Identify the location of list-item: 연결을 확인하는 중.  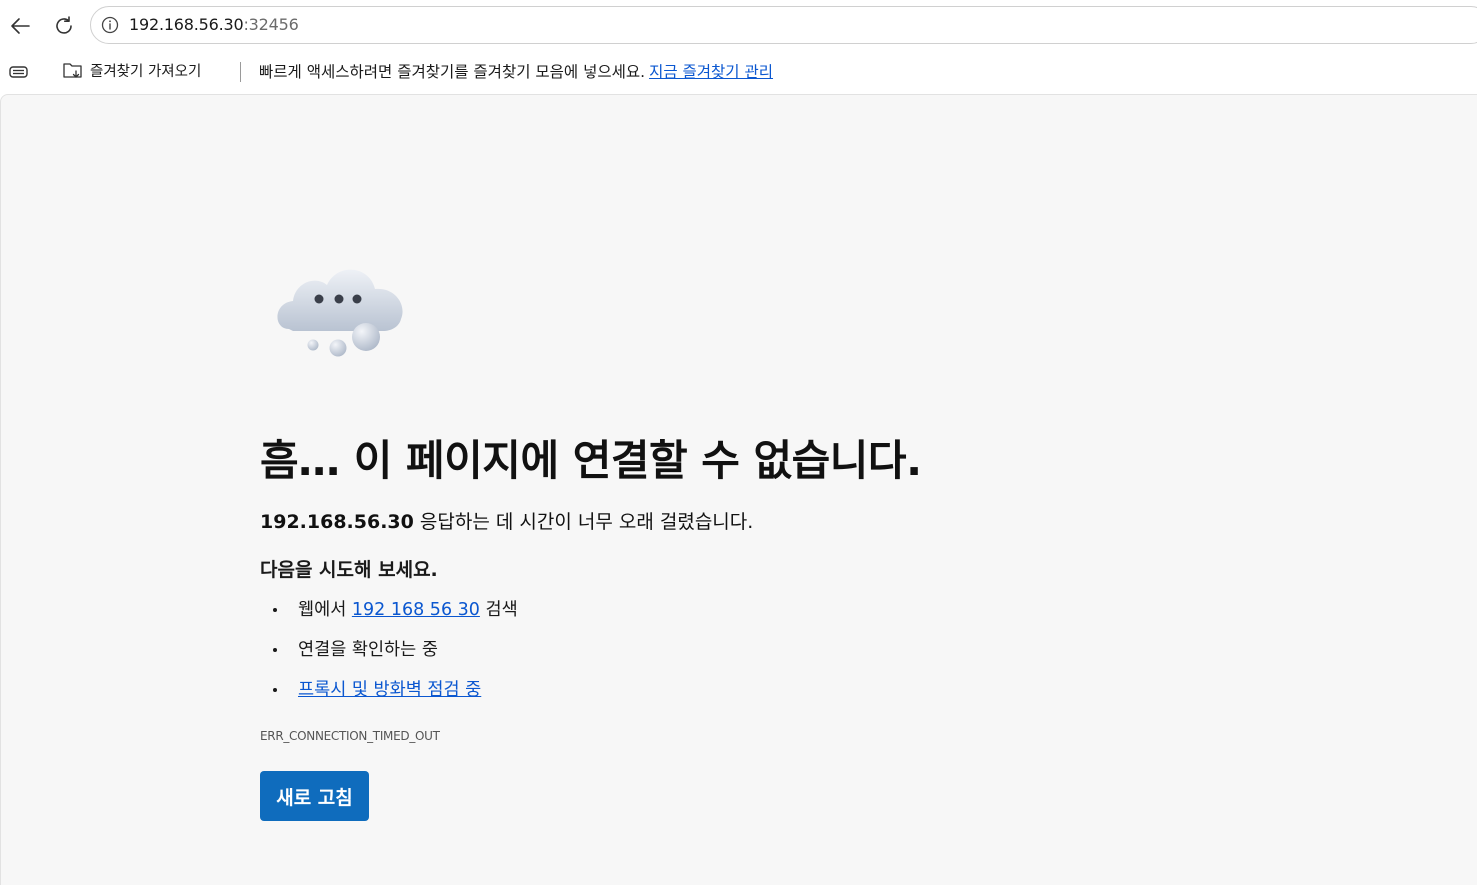
(389, 655).